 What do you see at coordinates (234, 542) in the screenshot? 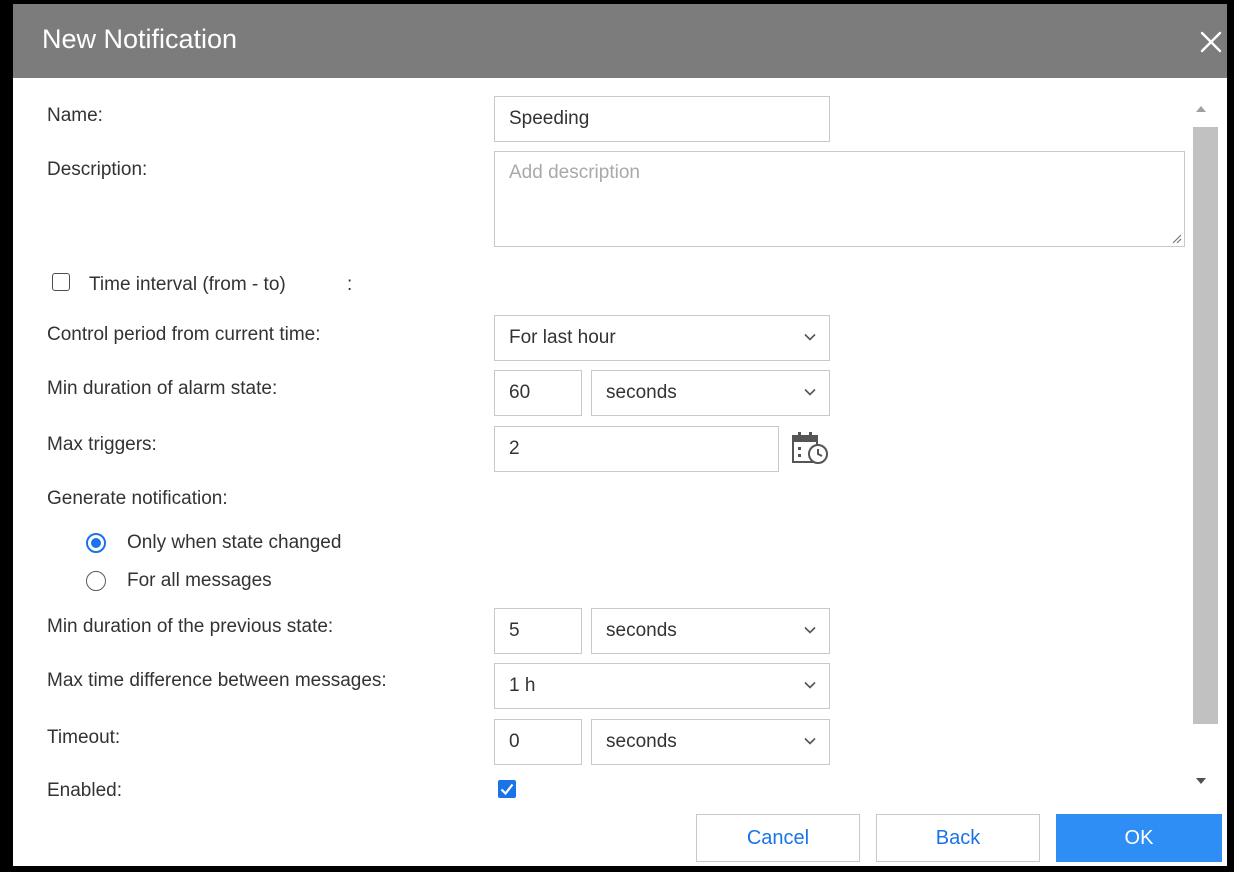
I see `only-state-changed-label: Only when state changed` at bounding box center [234, 542].